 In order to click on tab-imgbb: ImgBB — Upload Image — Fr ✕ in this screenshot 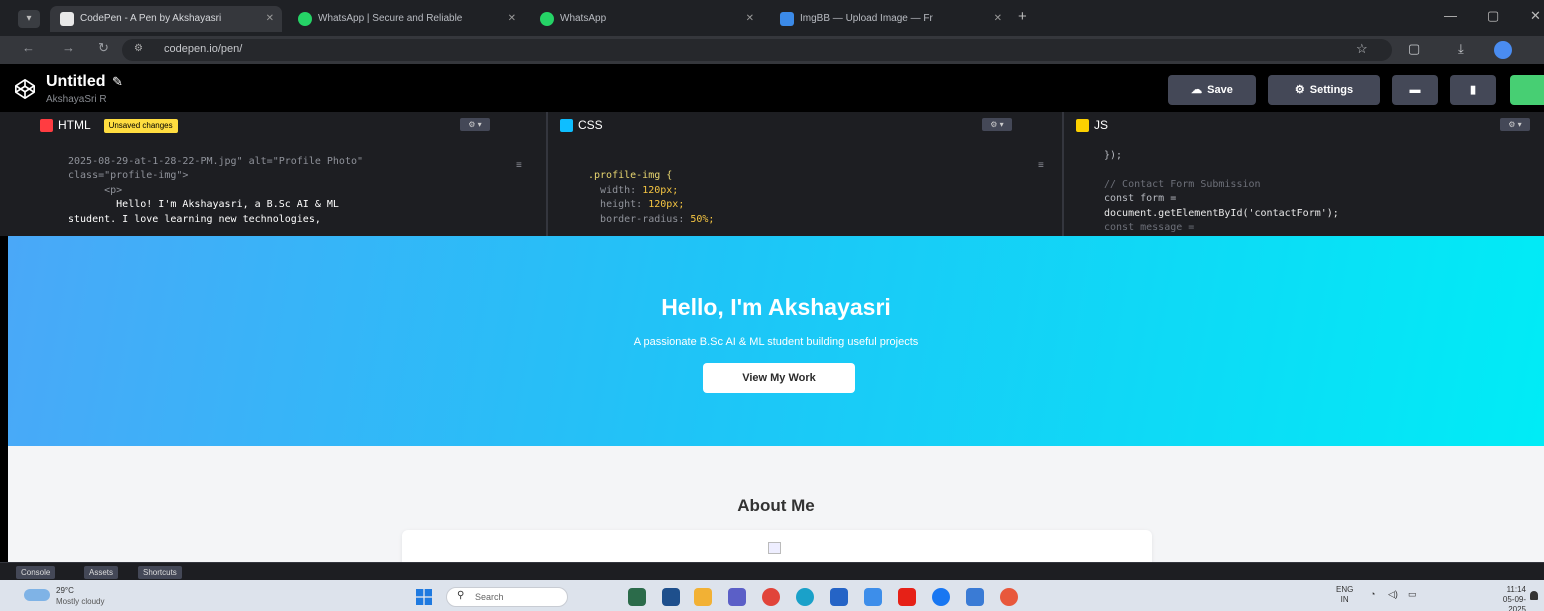, I will do `click(890, 19)`.